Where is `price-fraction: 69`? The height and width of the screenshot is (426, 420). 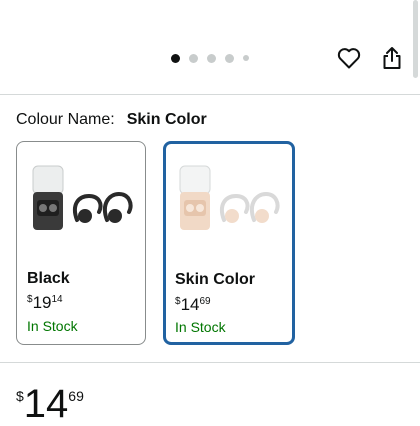
price-fraction: 69 is located at coordinates (76, 396).